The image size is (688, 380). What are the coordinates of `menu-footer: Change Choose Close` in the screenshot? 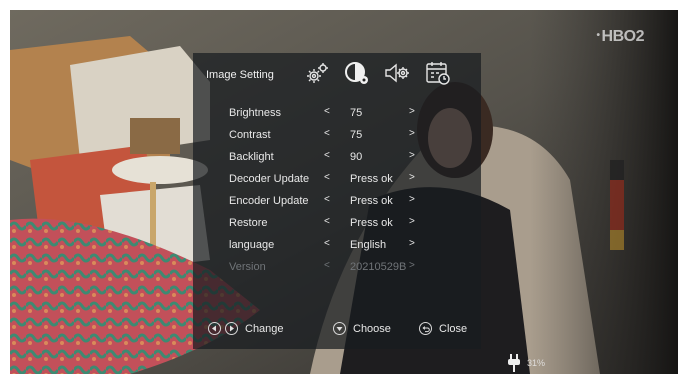 It's located at (337, 332).